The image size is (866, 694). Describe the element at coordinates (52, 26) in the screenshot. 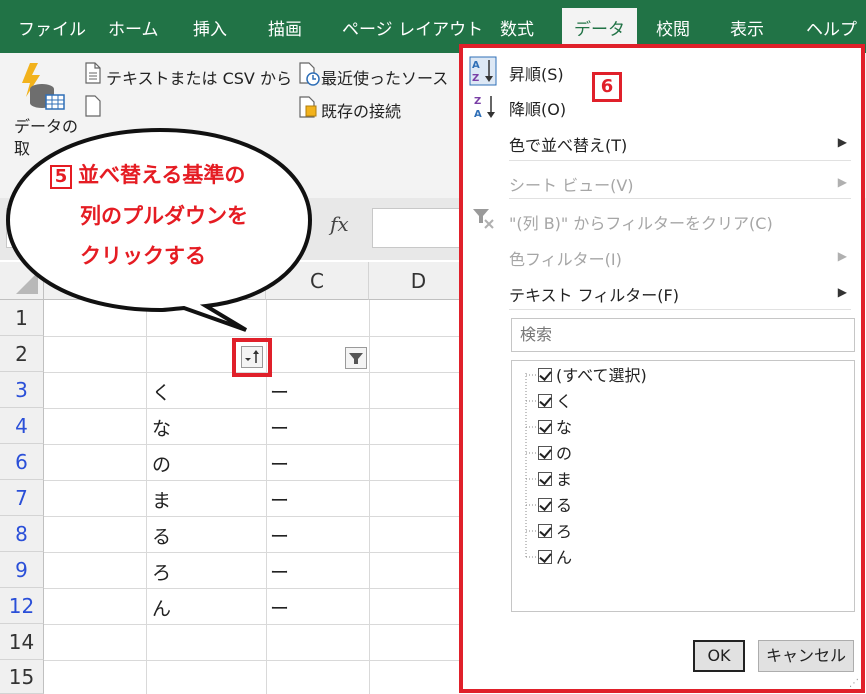

I see `tab-file: ファイル` at that location.